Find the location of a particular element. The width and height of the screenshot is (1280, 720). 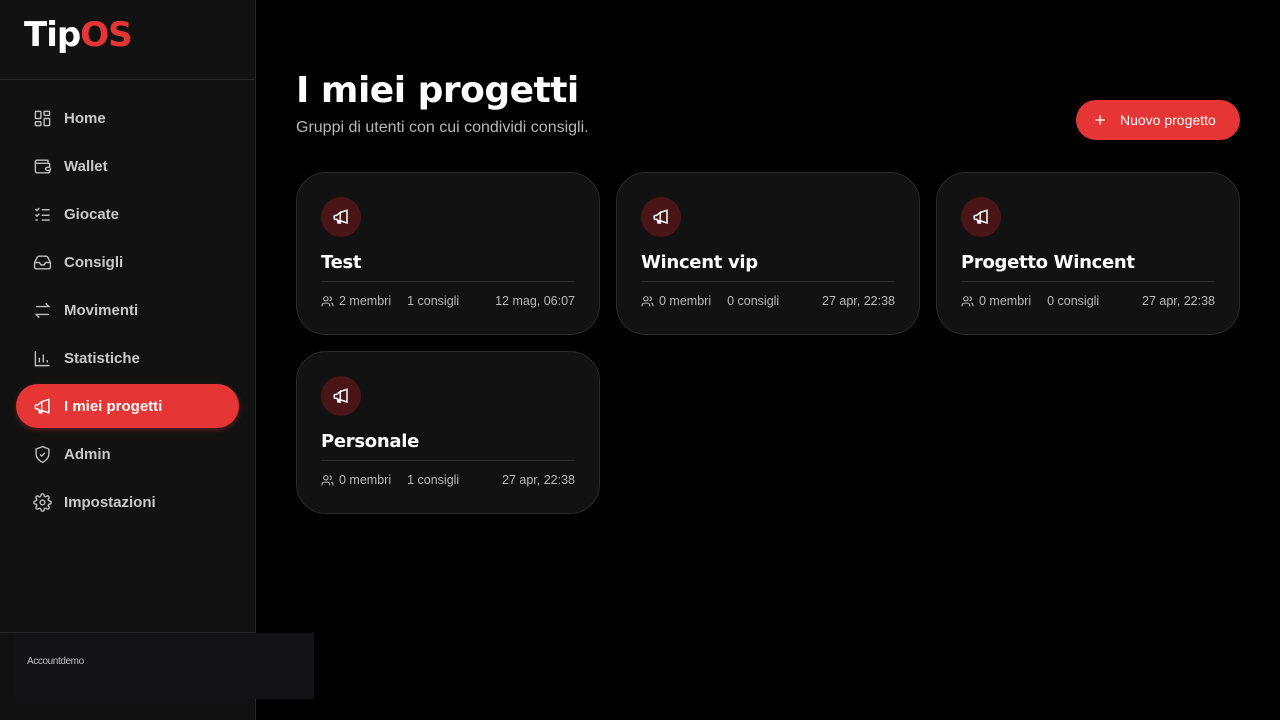

new-project-label: Nuovo progetto is located at coordinates (1168, 120).